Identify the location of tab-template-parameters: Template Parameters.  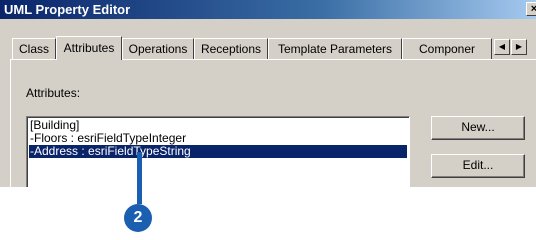
(335, 48).